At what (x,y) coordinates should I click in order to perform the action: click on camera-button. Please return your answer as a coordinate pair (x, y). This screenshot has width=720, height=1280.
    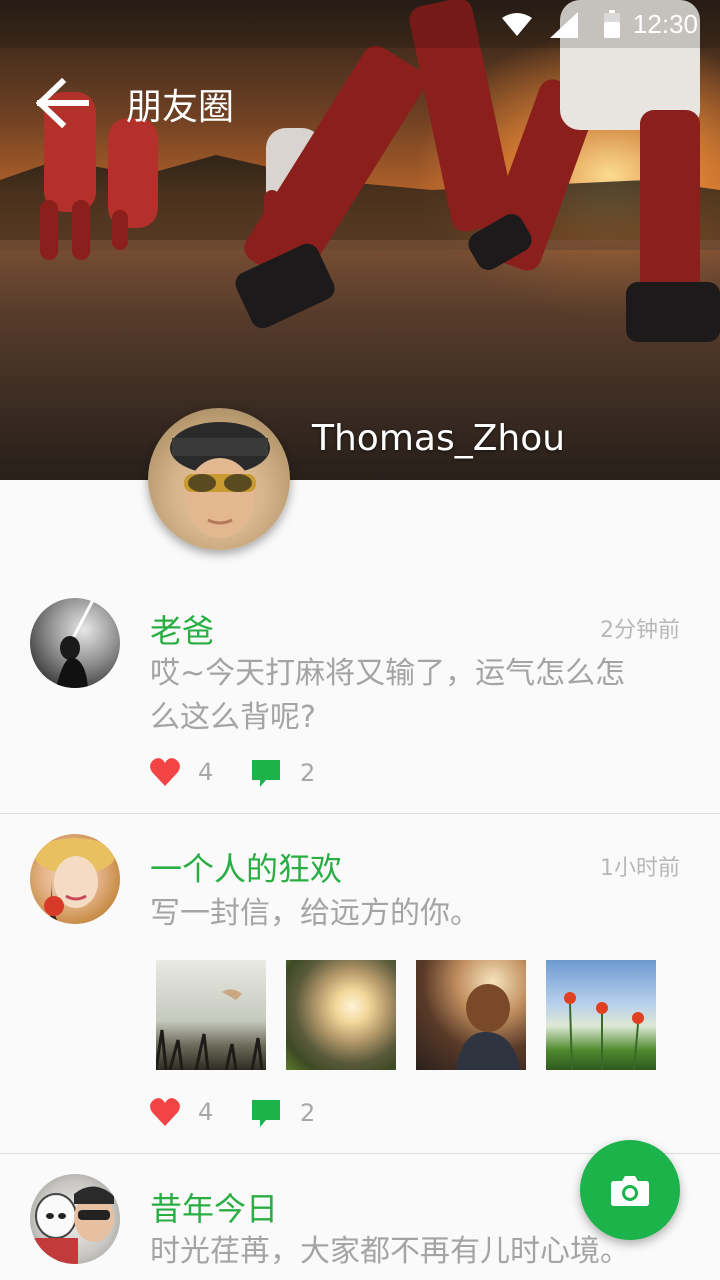
    Looking at the image, I should click on (630, 1190).